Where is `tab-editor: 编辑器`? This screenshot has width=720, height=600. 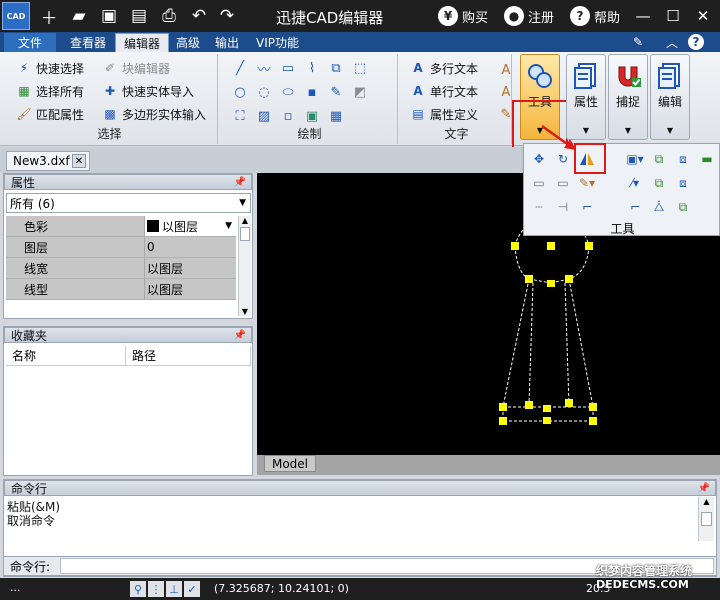 tab-editor: 编辑器 is located at coordinates (142, 42).